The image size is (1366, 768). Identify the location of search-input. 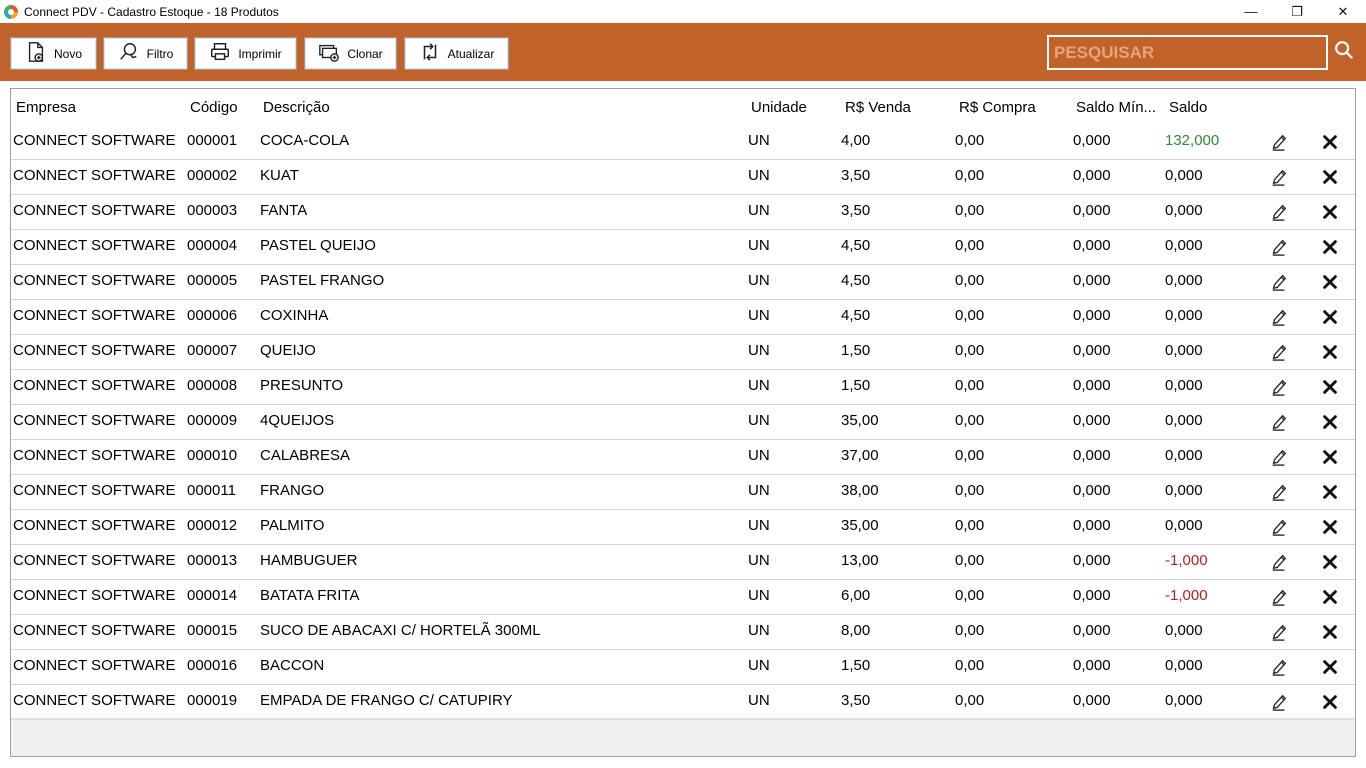
(1187, 52).